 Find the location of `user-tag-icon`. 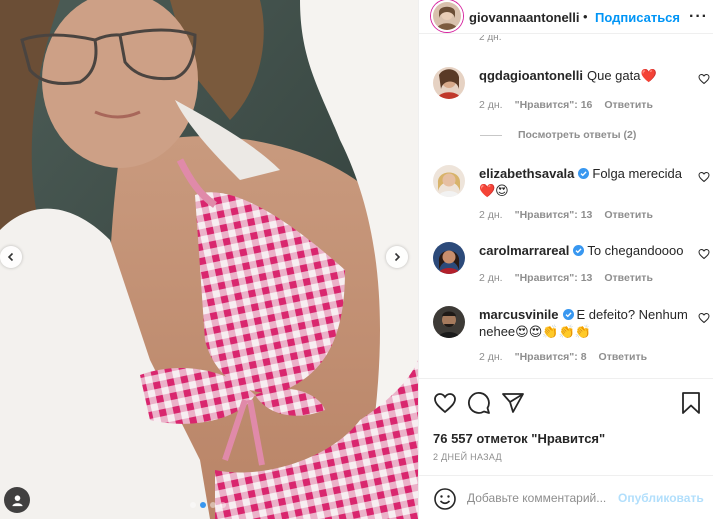

user-tag-icon is located at coordinates (17, 500).